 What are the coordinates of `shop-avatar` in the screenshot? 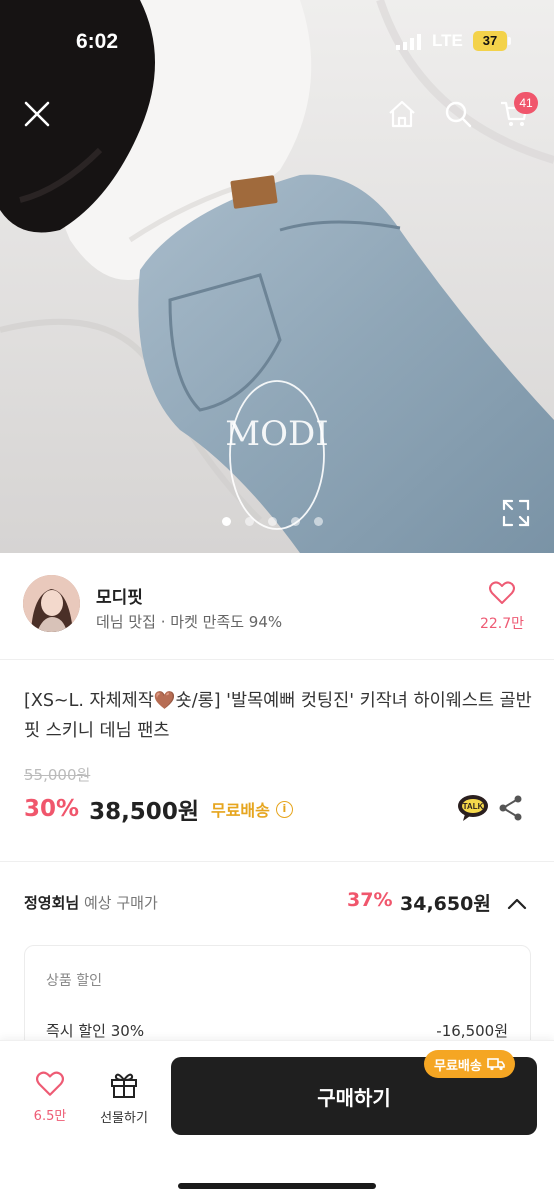 It's located at (51, 603).